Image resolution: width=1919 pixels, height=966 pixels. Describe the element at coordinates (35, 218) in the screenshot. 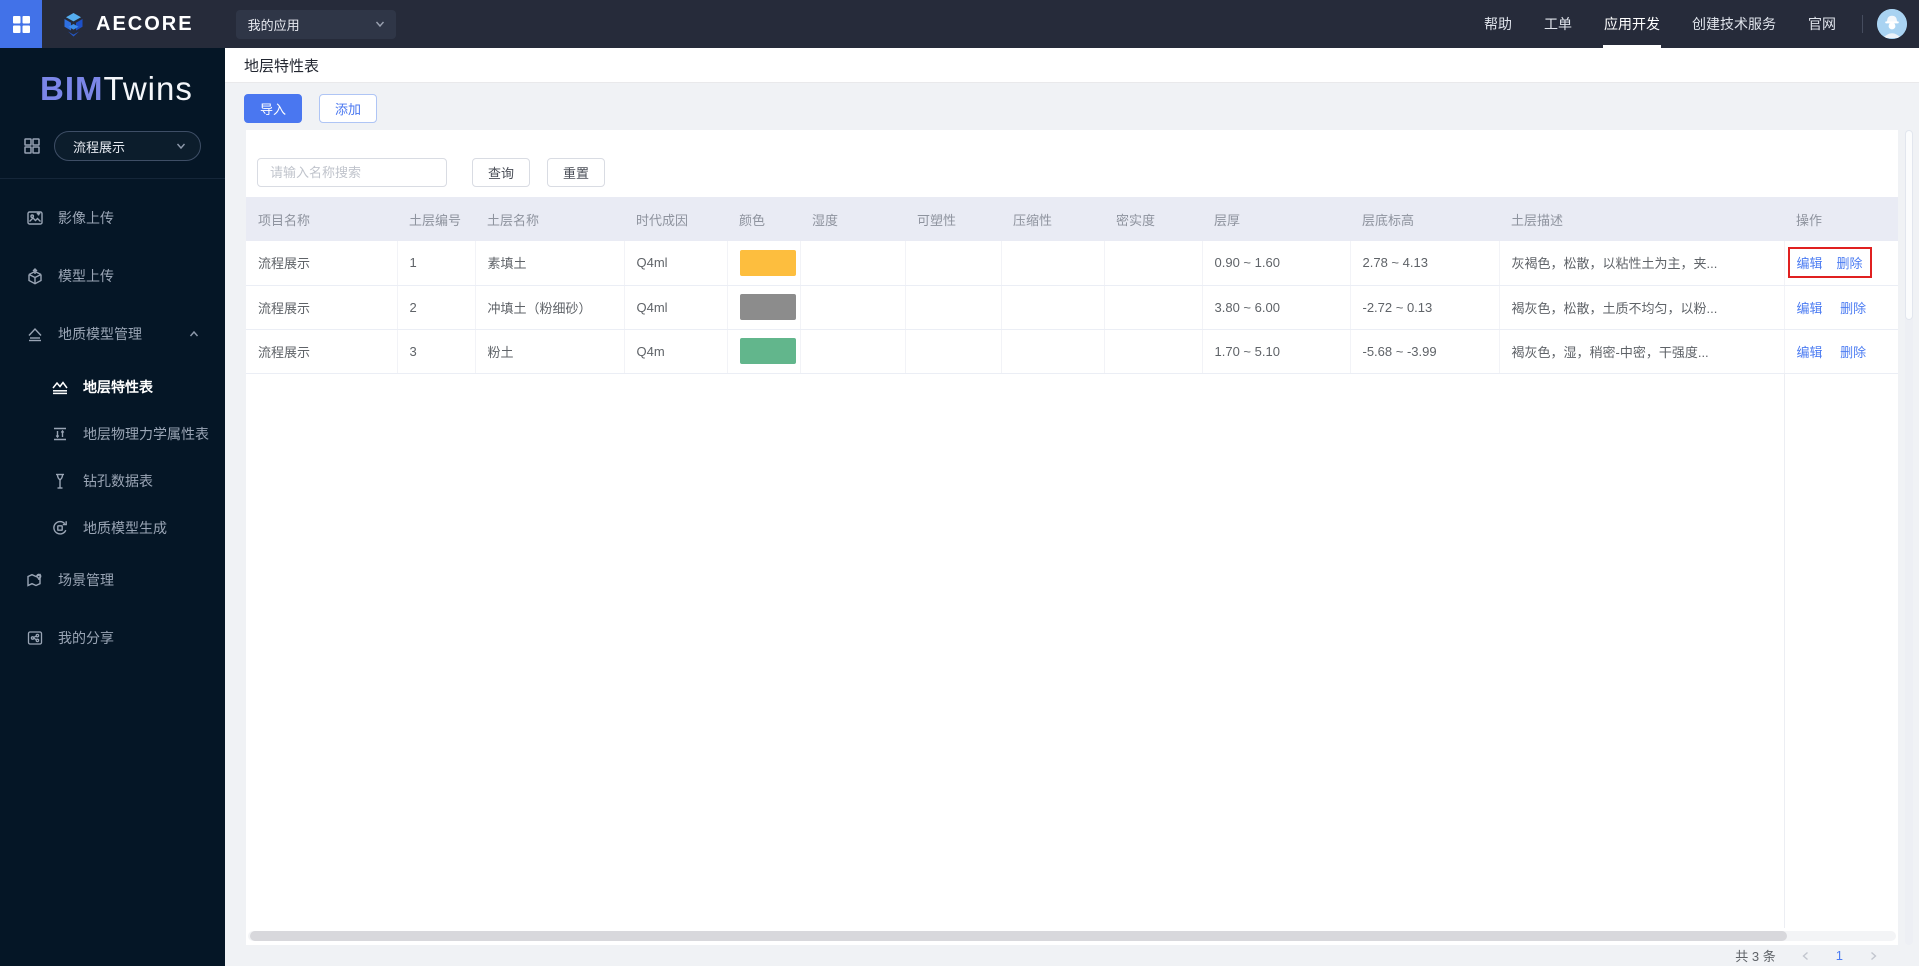

I see `image-upload-icon` at that location.